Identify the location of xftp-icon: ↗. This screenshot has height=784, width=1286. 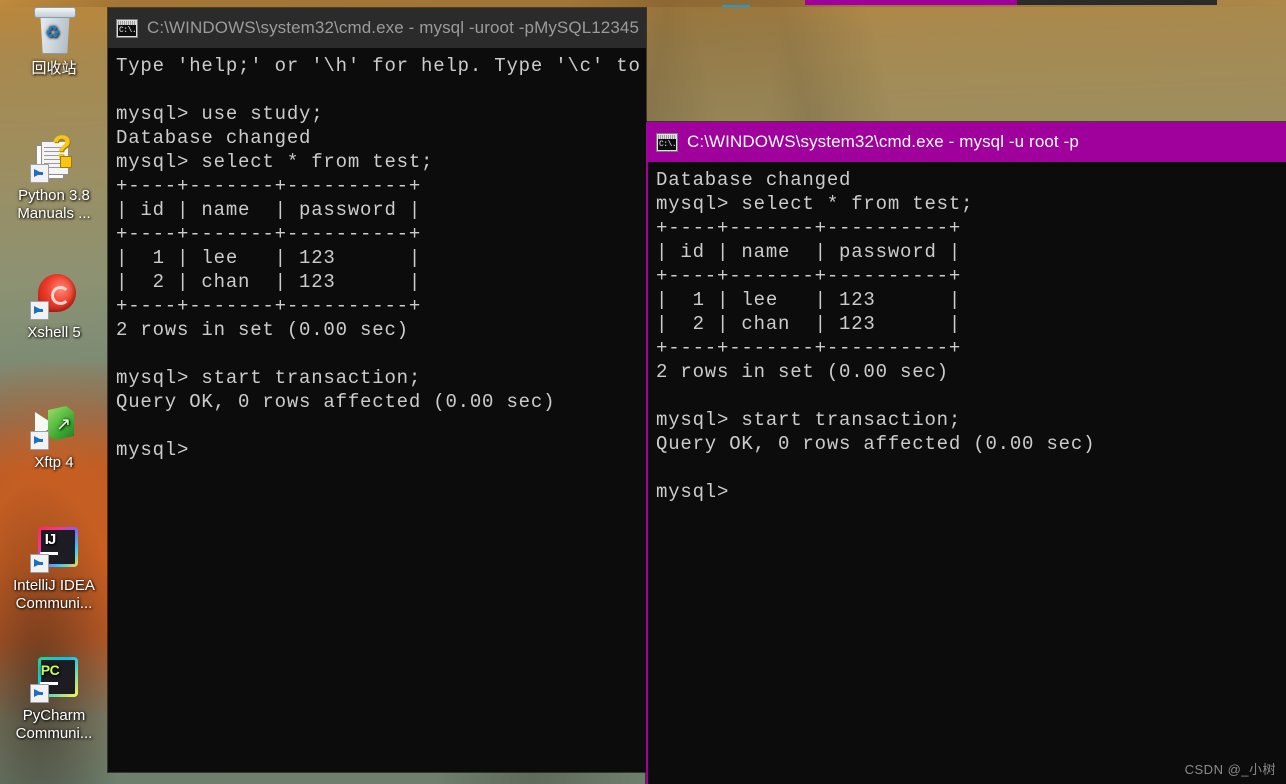
(54, 426).